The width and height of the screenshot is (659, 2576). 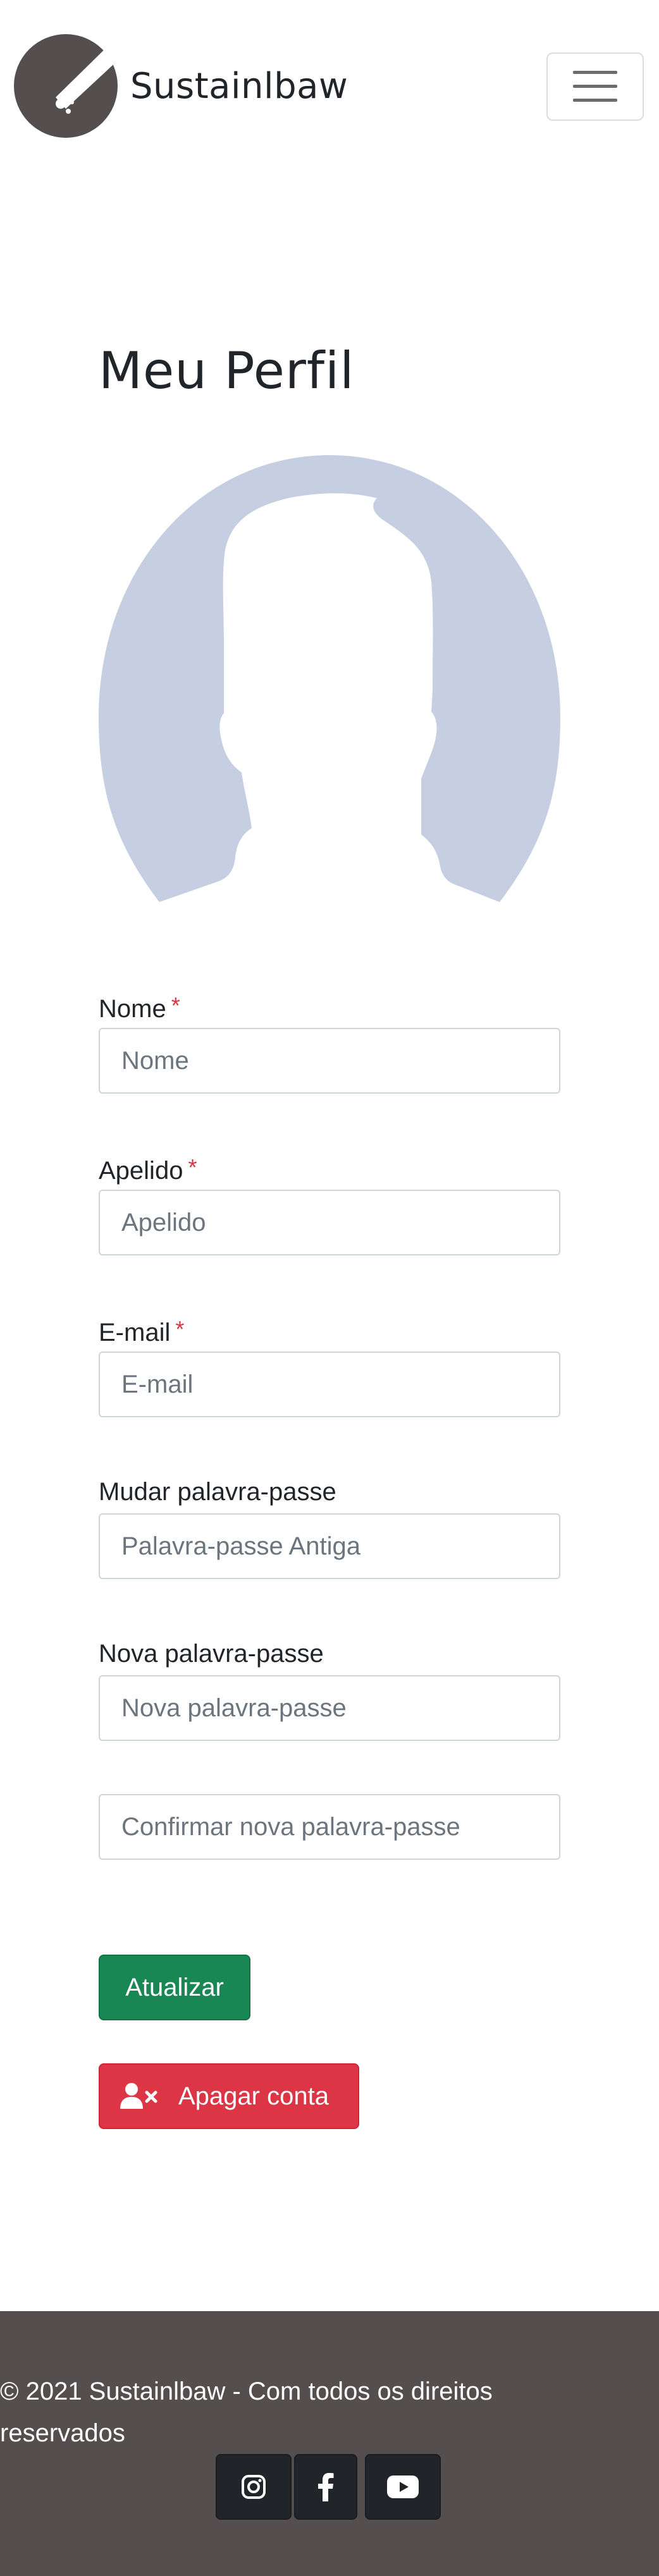 I want to click on nome-label-text: Nome, so click(x=132, y=1009).